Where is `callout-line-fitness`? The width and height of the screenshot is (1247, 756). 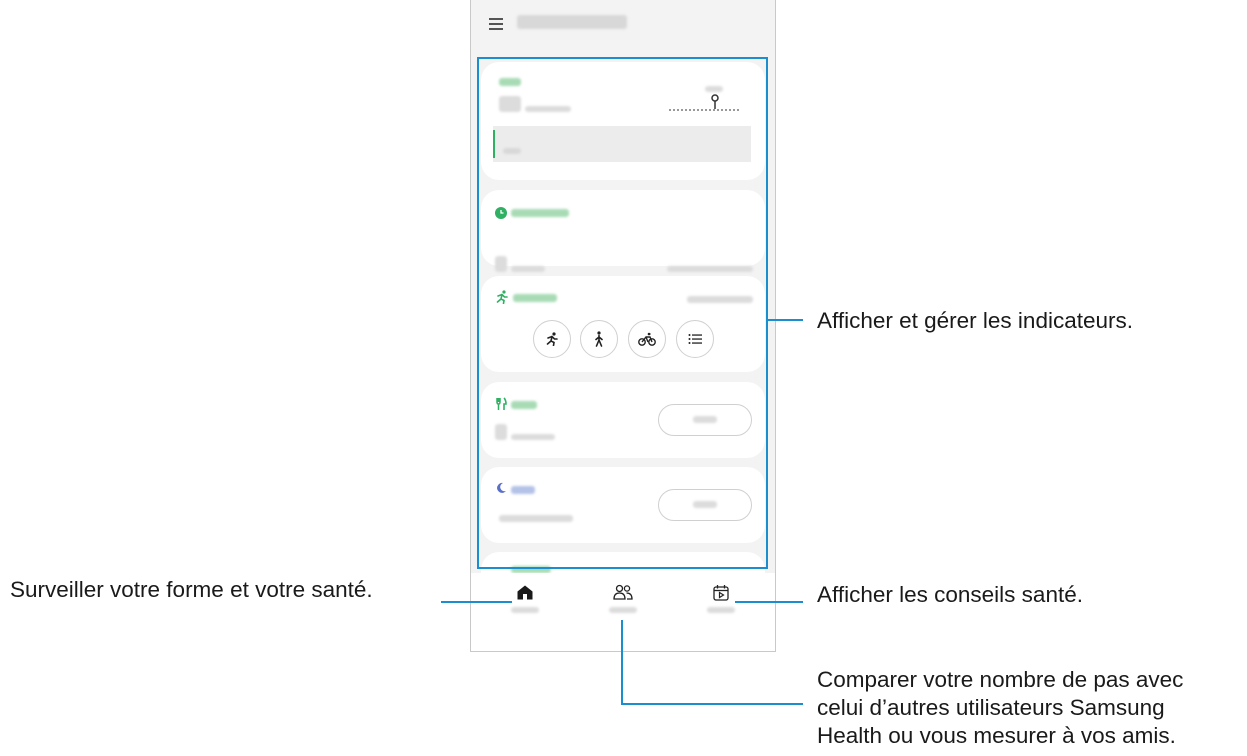
callout-line-fitness is located at coordinates (769, 602).